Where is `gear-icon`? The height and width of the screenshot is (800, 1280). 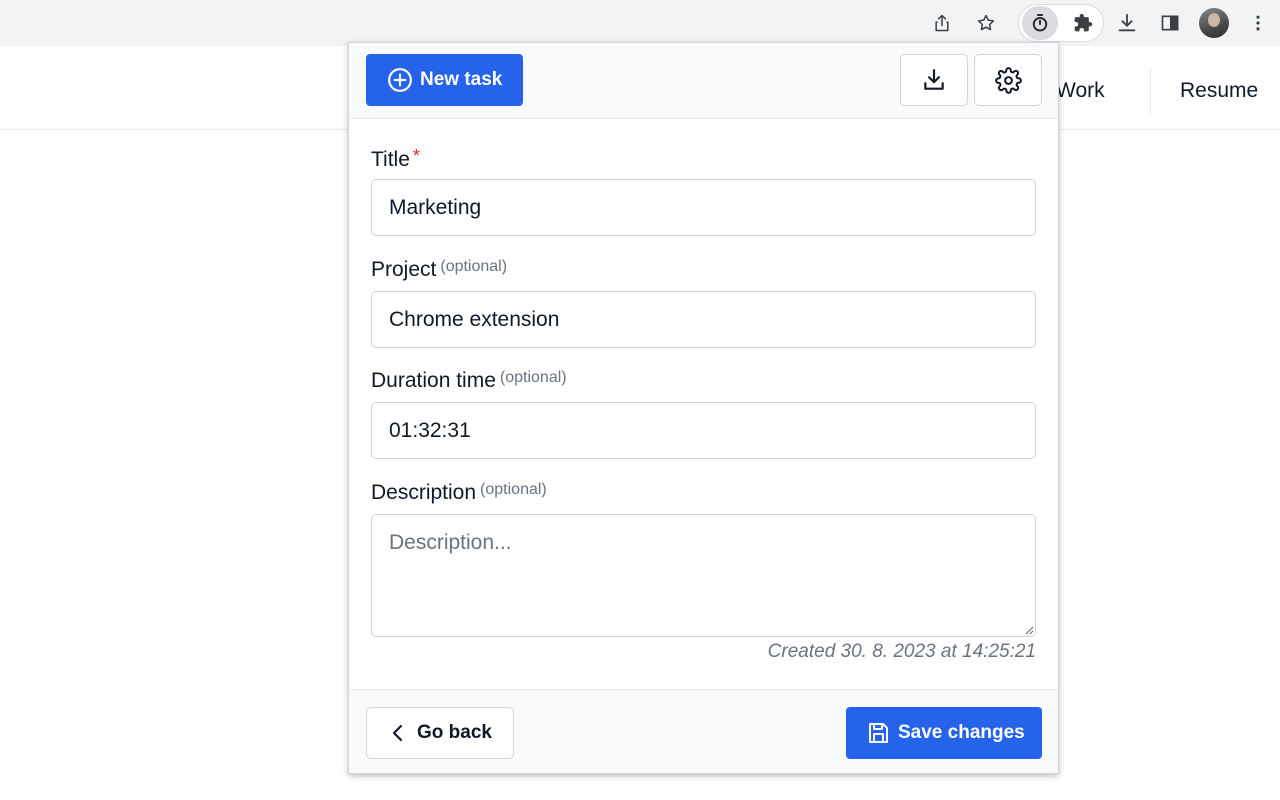 gear-icon is located at coordinates (1008, 80).